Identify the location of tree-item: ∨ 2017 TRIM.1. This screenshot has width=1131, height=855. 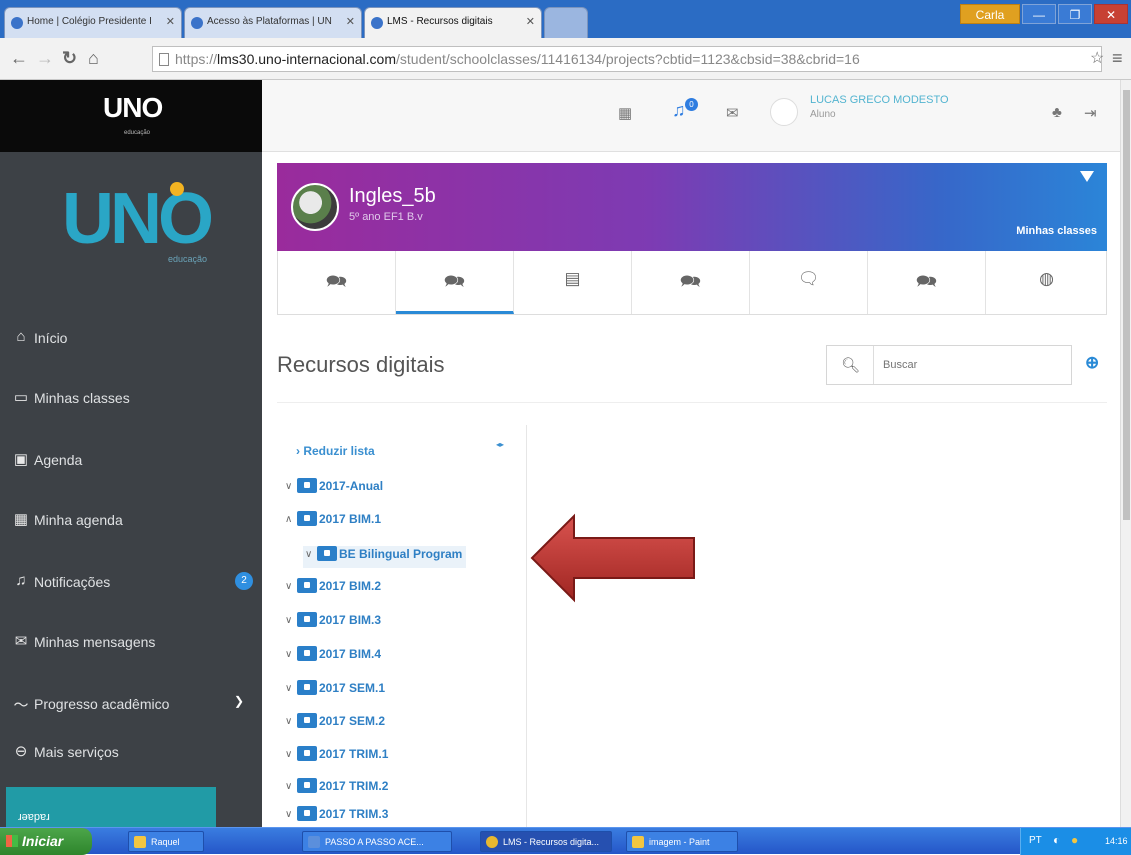
(336, 757).